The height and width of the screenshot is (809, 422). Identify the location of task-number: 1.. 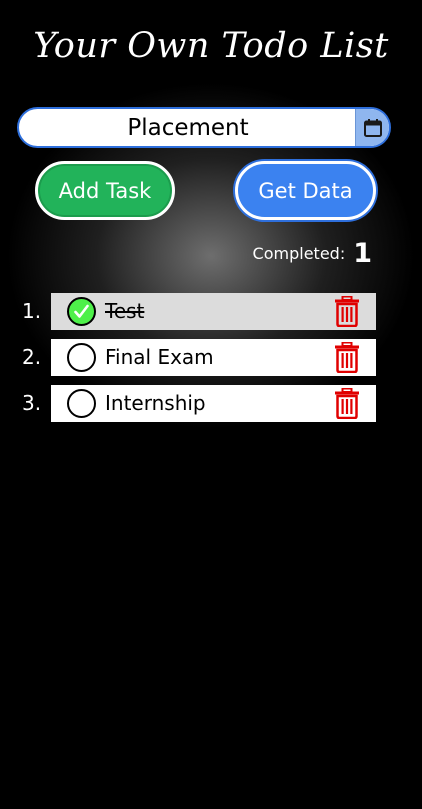
(32, 311).